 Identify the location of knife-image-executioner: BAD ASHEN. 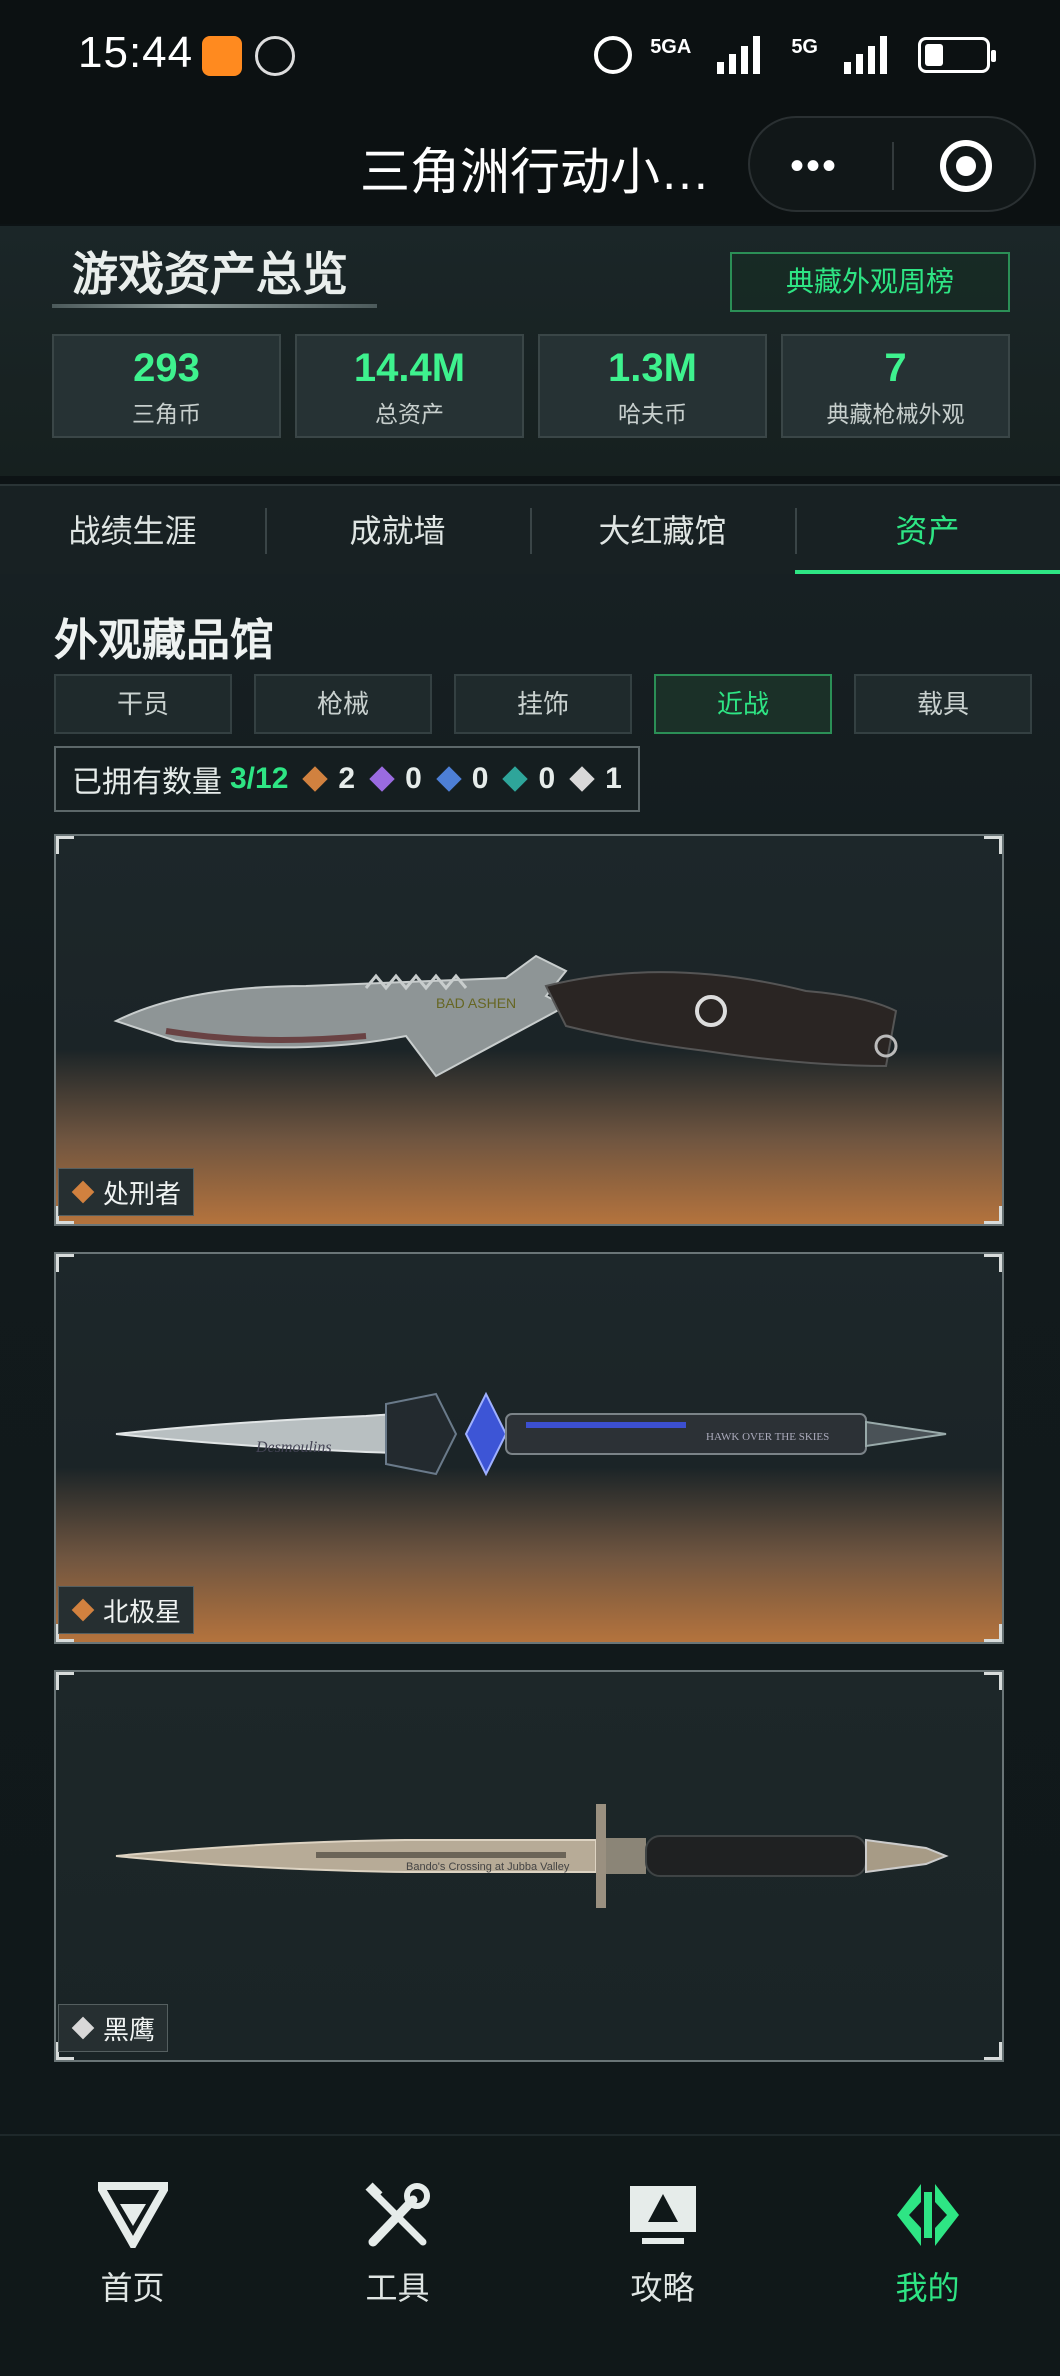
(505, 1016).